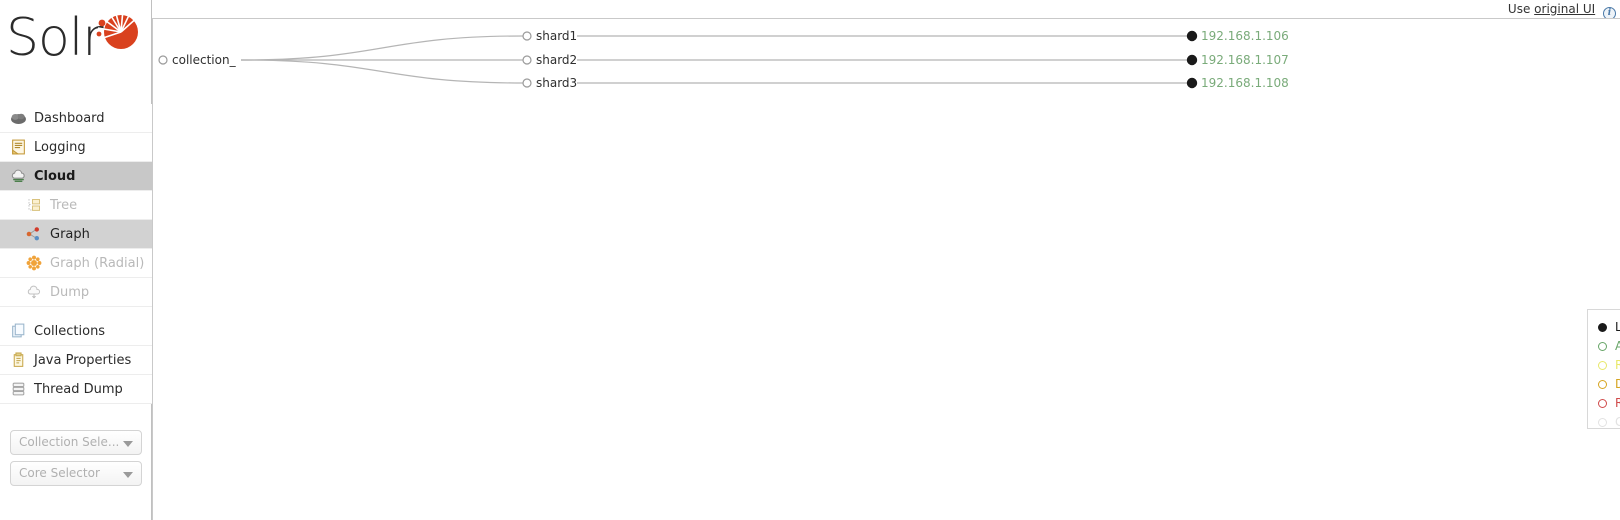  I want to click on graph-links, so click(713, 59).